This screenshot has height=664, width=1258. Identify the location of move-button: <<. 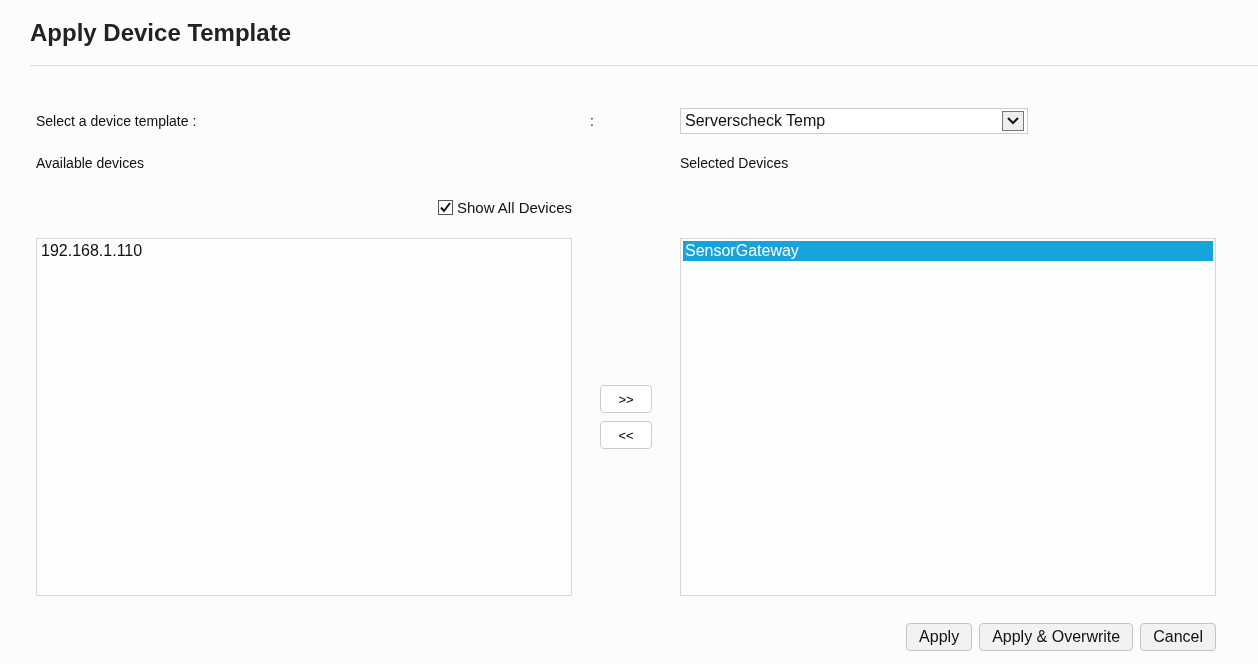
(626, 435).